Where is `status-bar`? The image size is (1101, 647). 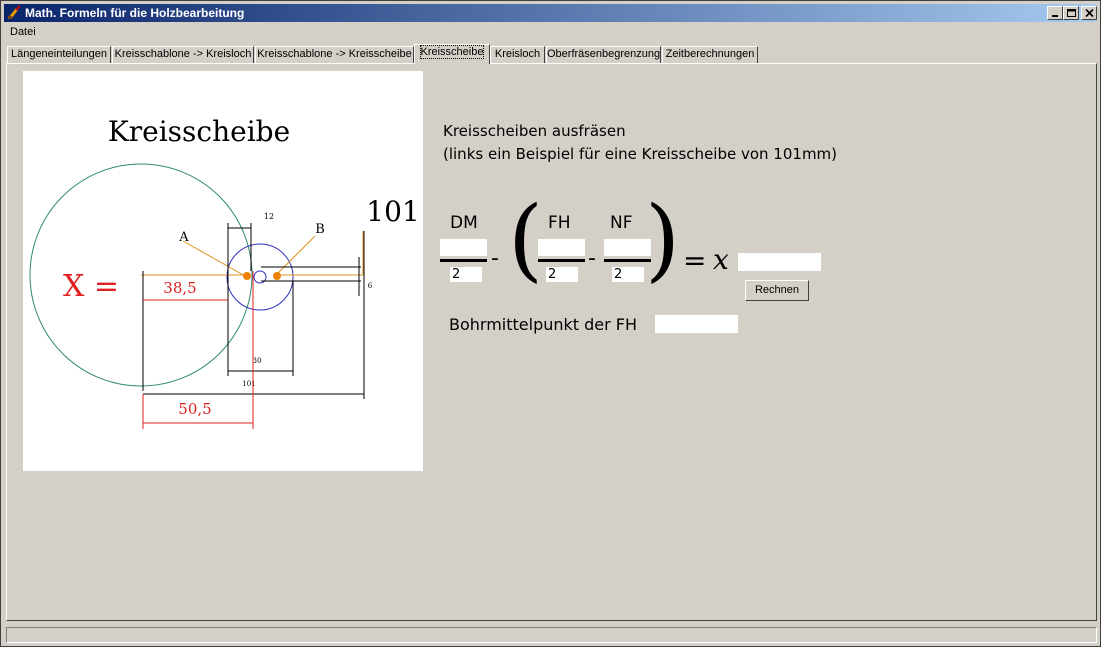 status-bar is located at coordinates (551, 635).